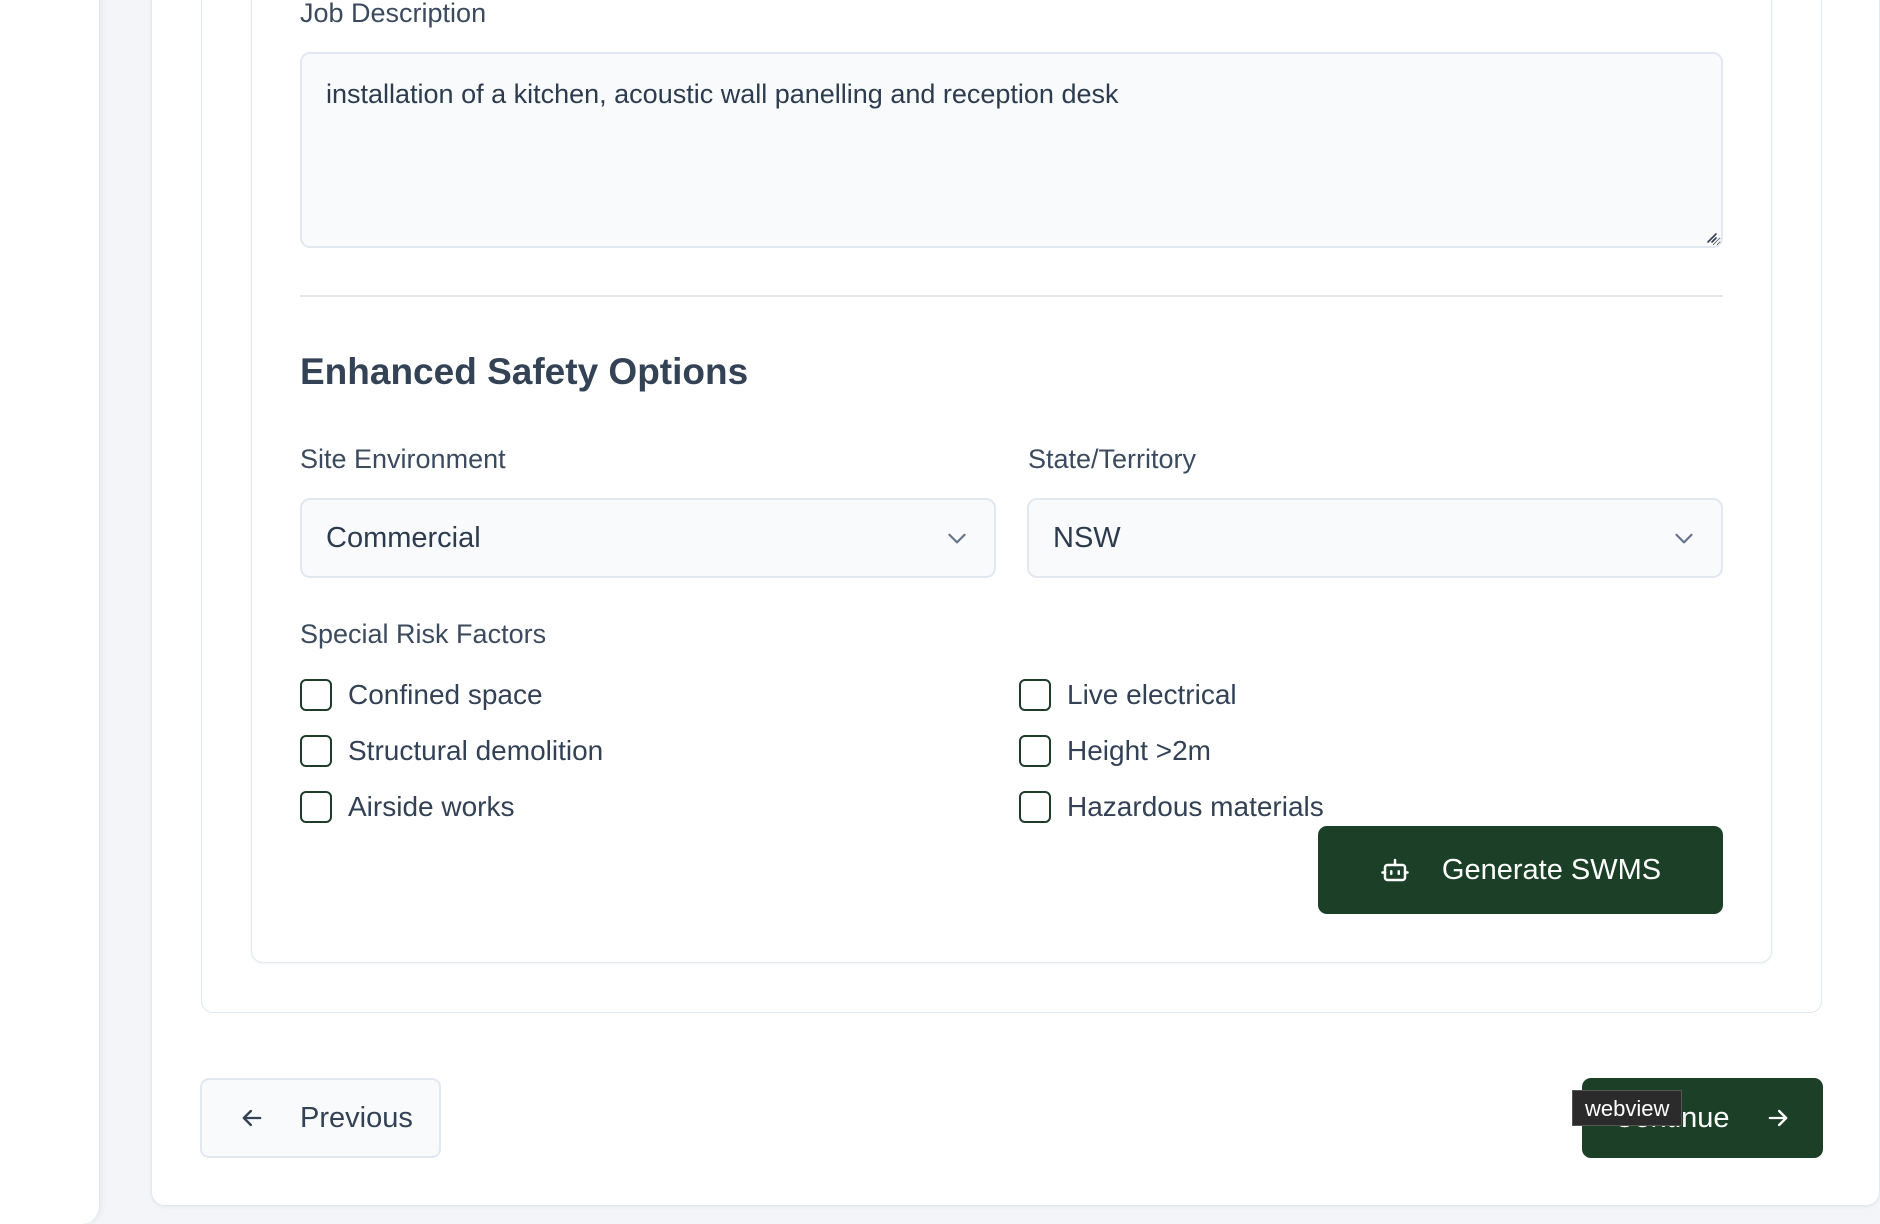 This screenshot has height=1224, width=1880. I want to click on risk-live-electrical: Live electrical, so click(1128, 695).